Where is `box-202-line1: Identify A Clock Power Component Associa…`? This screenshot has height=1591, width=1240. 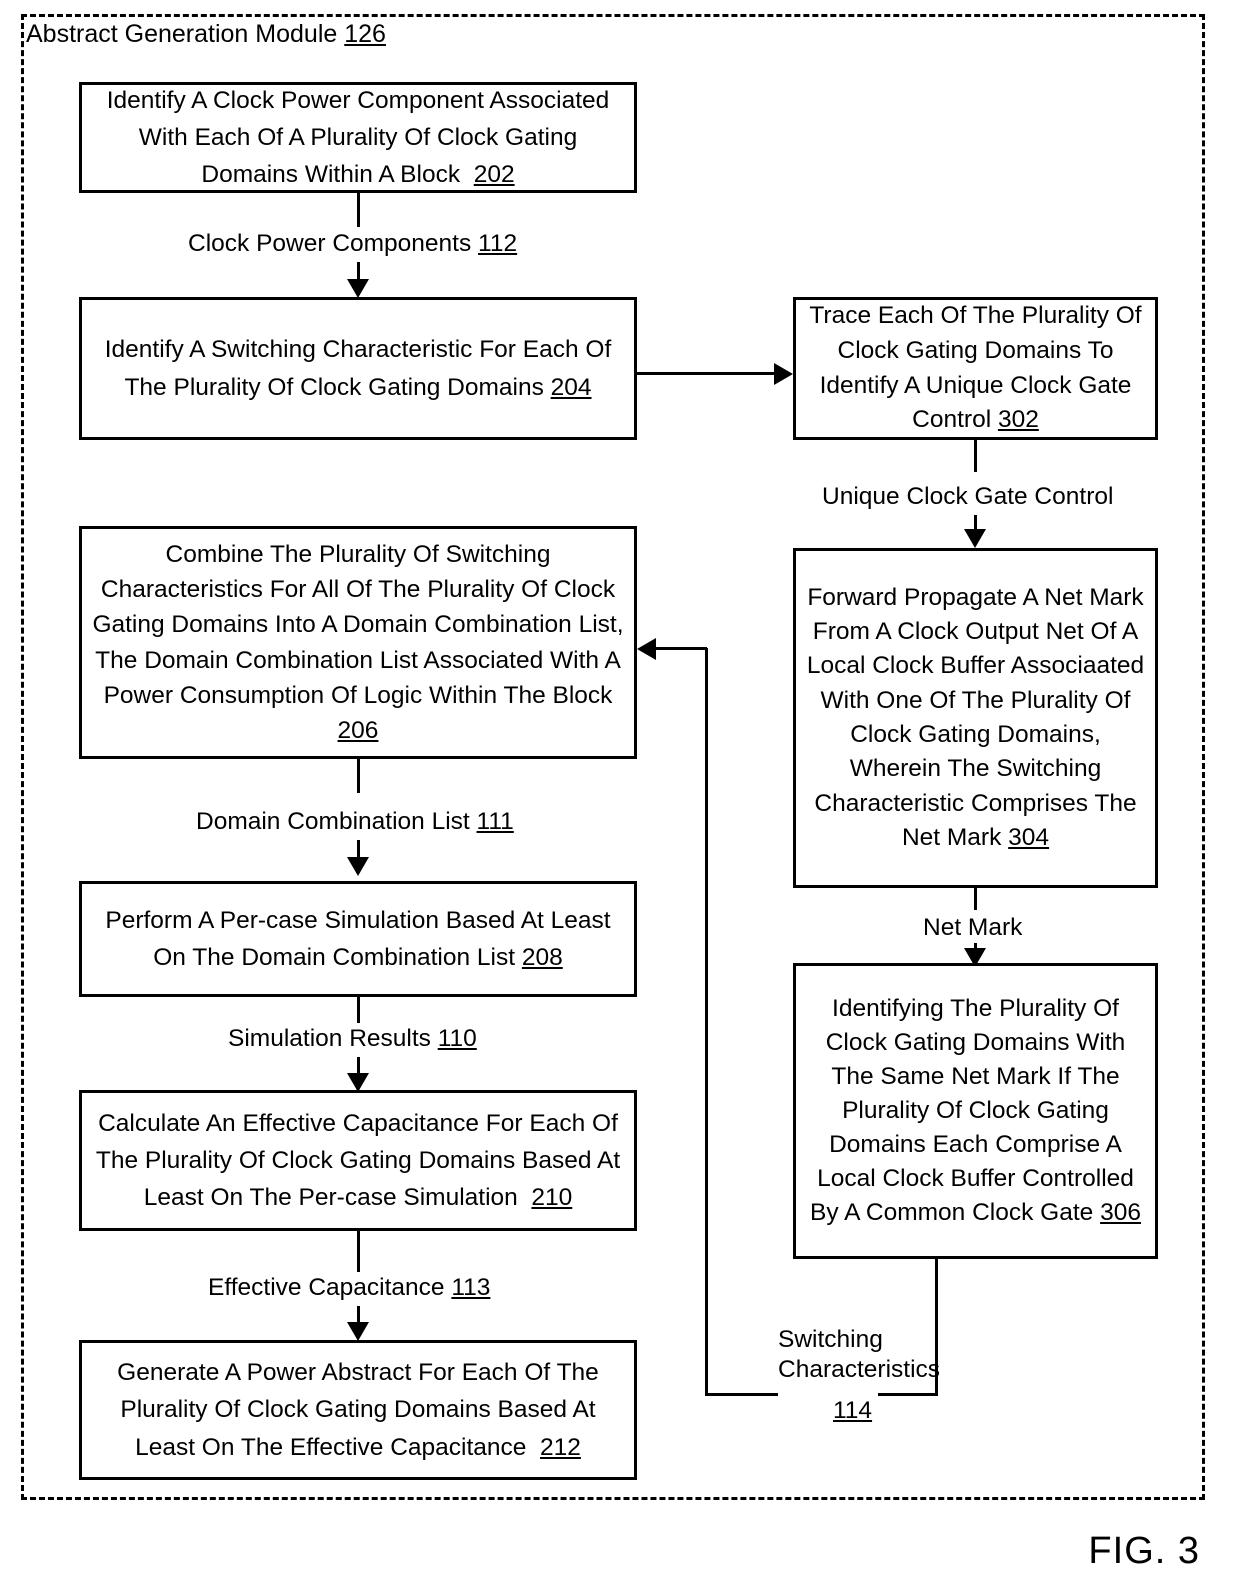
box-202-line1: Identify A Clock Power Component Associa… is located at coordinates (358, 100).